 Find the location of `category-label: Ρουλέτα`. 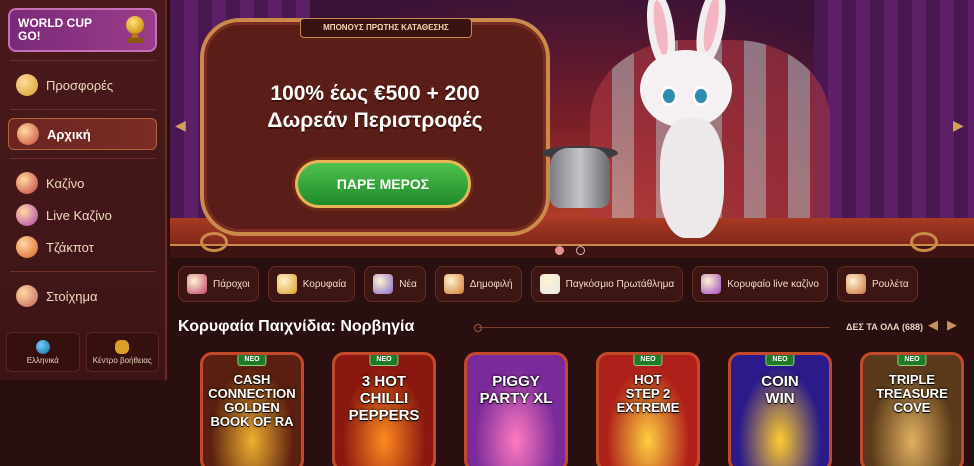

category-label: Ρουλέτα is located at coordinates (890, 284).